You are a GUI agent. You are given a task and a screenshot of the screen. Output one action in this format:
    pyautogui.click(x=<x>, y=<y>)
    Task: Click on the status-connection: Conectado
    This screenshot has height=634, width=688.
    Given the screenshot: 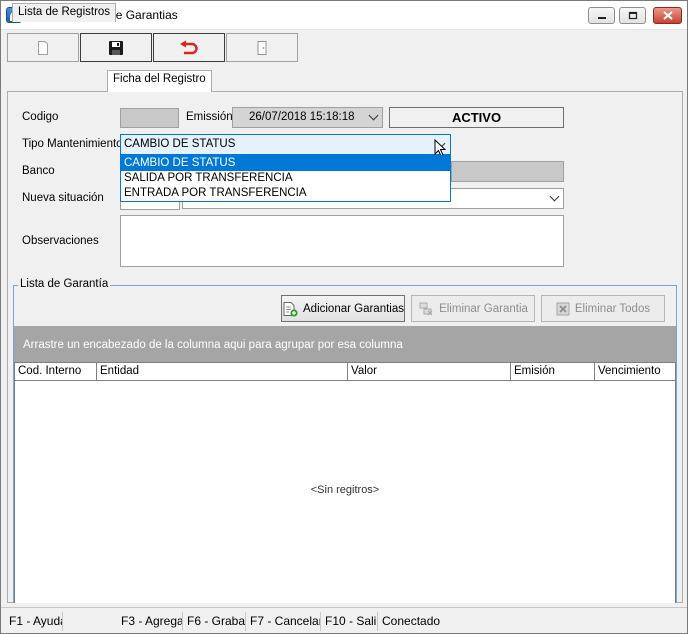 What is the action you would take?
    pyautogui.click(x=411, y=621)
    